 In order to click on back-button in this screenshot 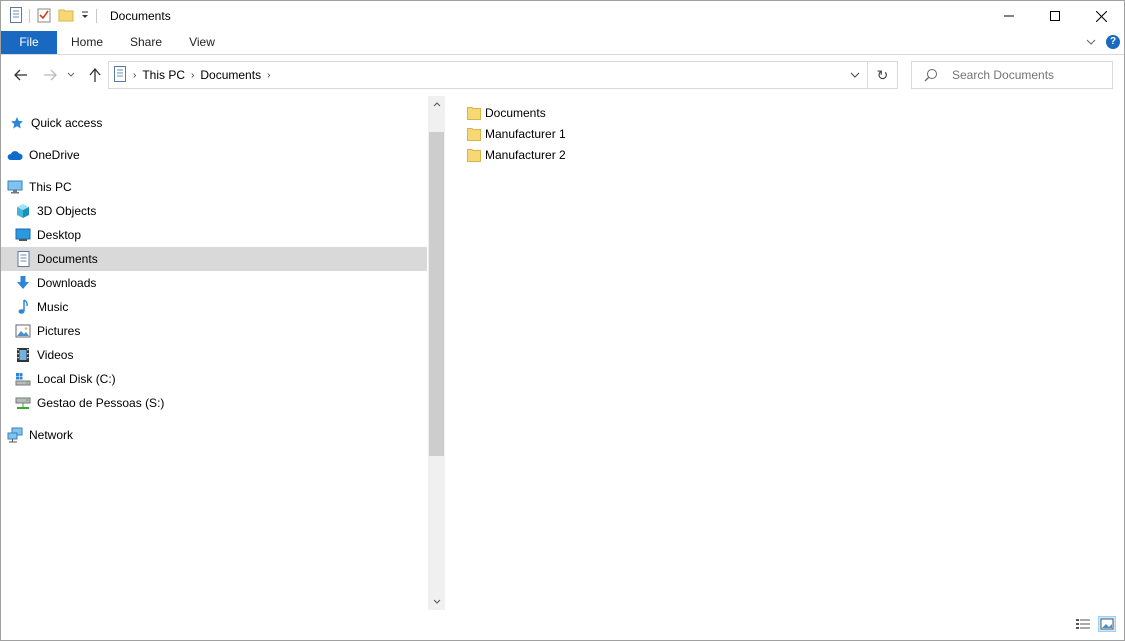, I will do `click(21, 75)`.